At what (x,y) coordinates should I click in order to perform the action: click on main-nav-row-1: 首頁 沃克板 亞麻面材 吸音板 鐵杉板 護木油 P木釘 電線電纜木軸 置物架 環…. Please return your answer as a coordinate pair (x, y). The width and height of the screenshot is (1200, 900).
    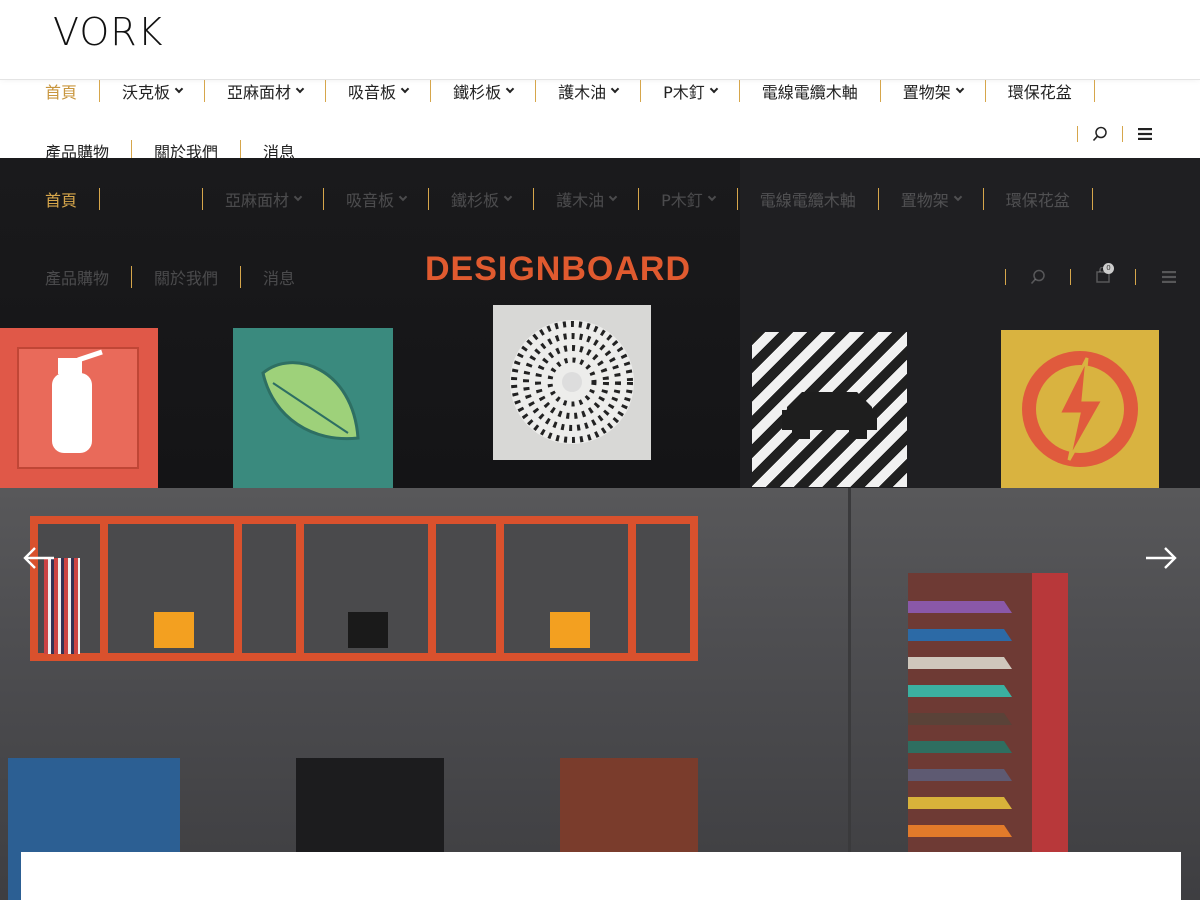
    Looking at the image, I should click on (600, 91).